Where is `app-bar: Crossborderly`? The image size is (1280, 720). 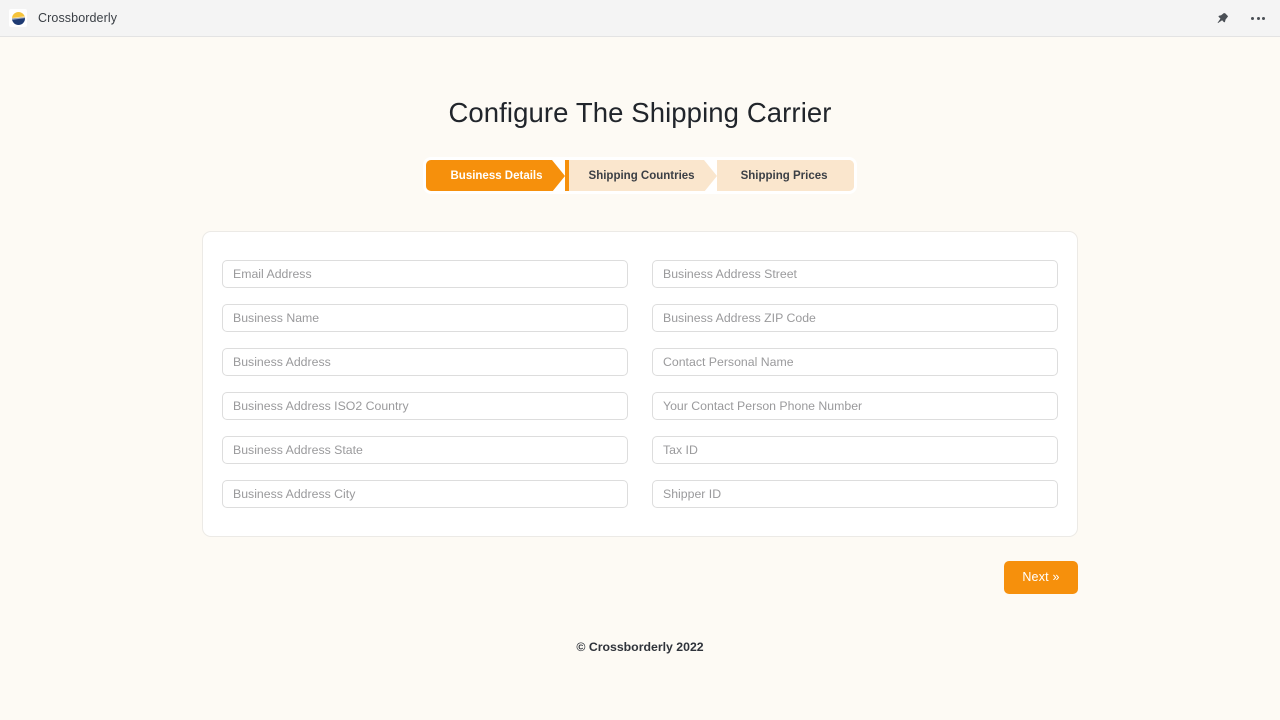 app-bar: Crossborderly is located at coordinates (640, 18).